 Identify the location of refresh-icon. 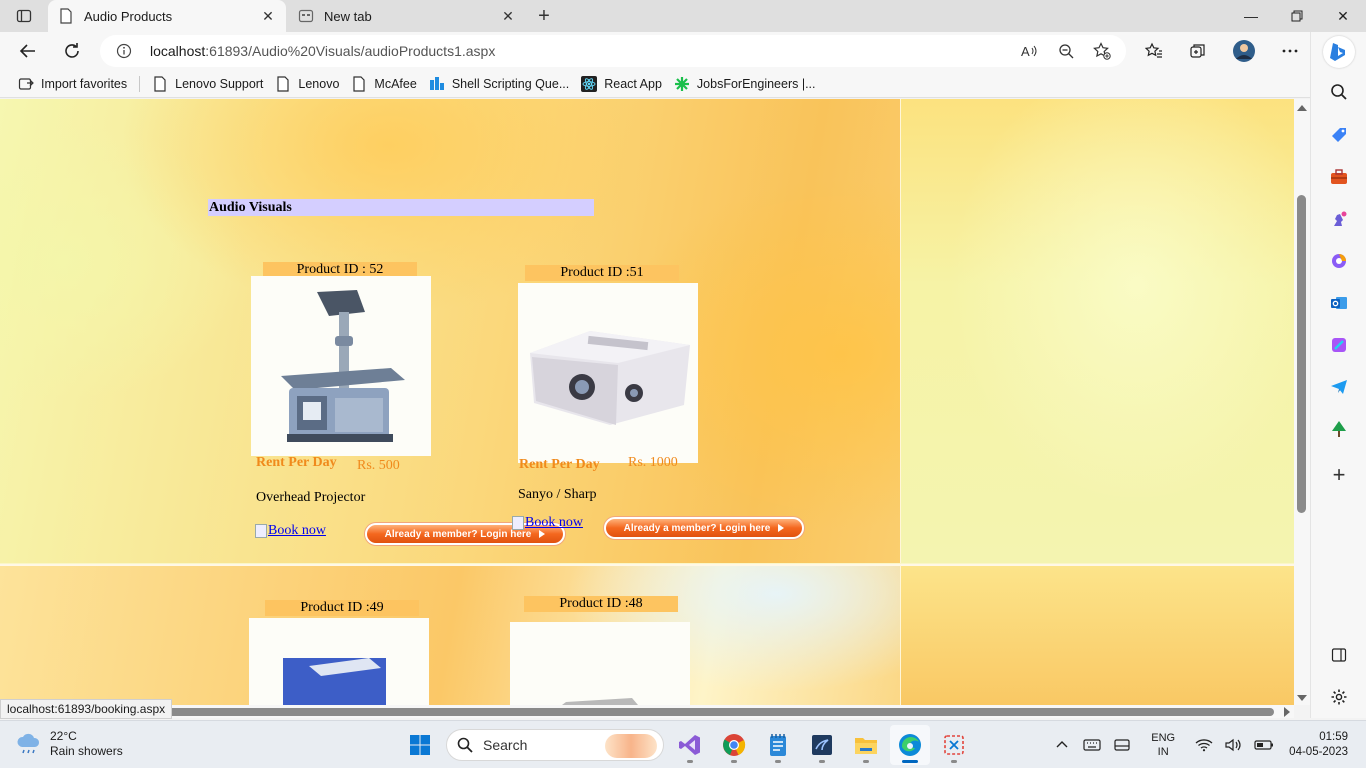
(72, 51).